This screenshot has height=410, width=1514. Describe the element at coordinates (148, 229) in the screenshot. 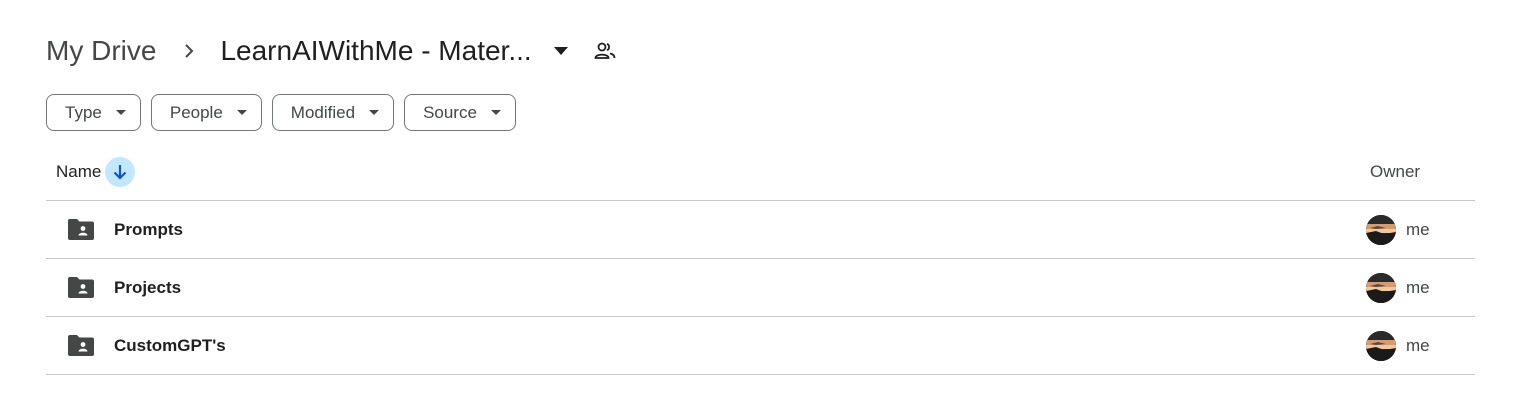

I see `file-name: Prompts` at that location.